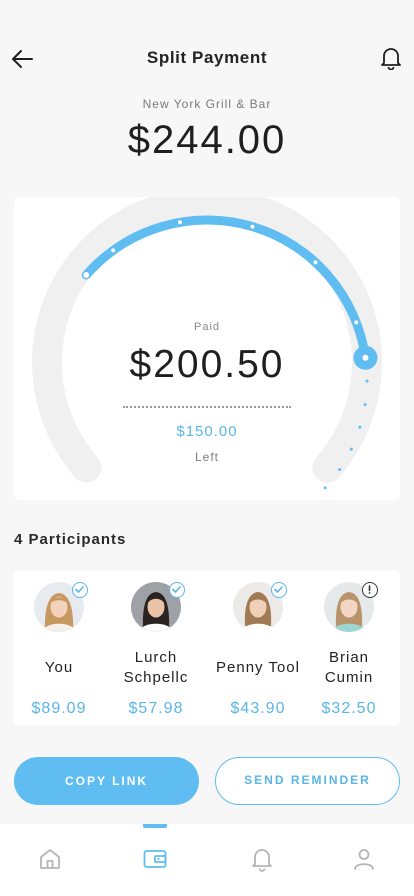 The width and height of the screenshot is (414, 896). I want to click on home-icon, so click(50, 859).